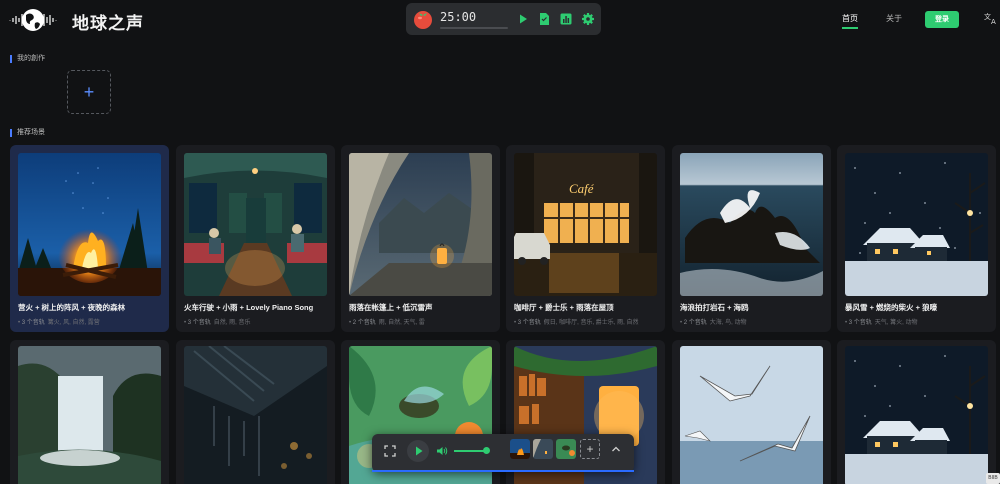 This screenshot has width=1000, height=484. What do you see at coordinates (585, 224) in the screenshot?
I see `scene-image-cafe: Café` at bounding box center [585, 224].